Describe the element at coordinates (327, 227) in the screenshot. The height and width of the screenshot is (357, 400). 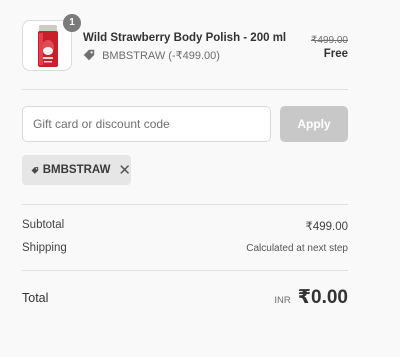
I see `subtotal-value: ₹499.00` at that location.